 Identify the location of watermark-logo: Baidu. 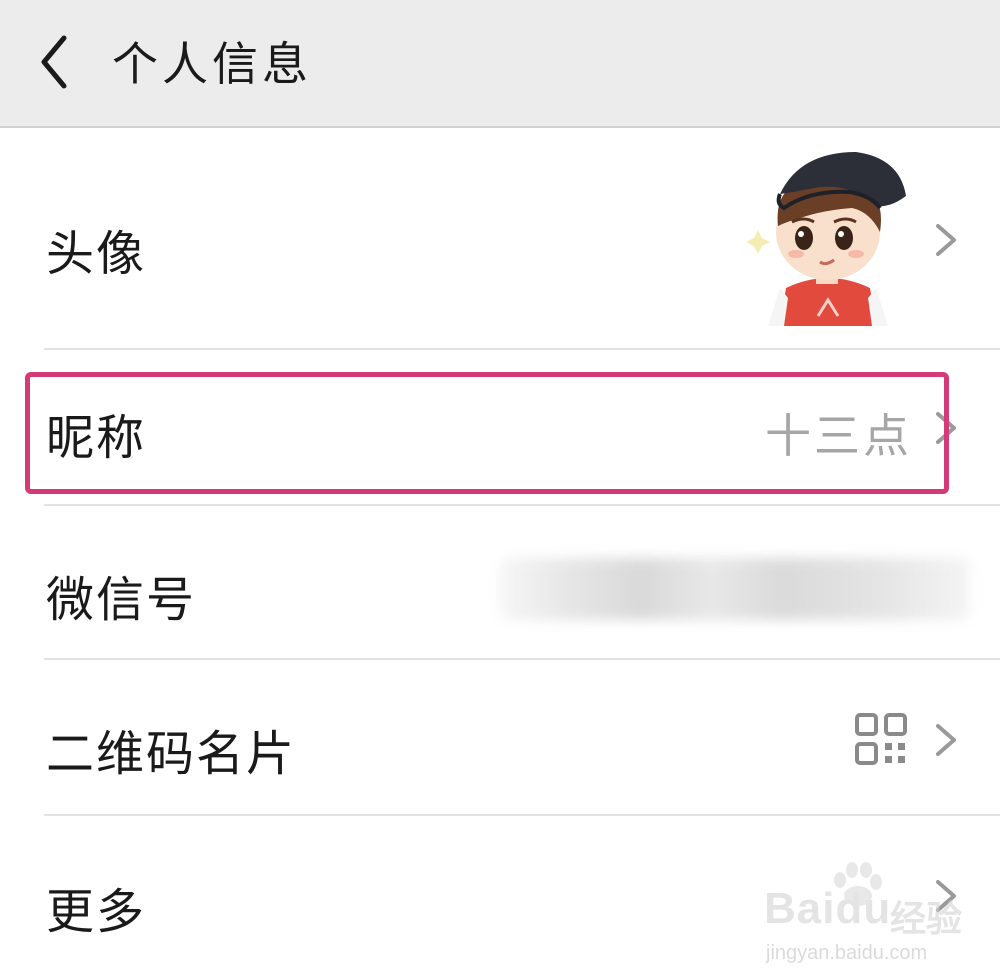
(828, 908).